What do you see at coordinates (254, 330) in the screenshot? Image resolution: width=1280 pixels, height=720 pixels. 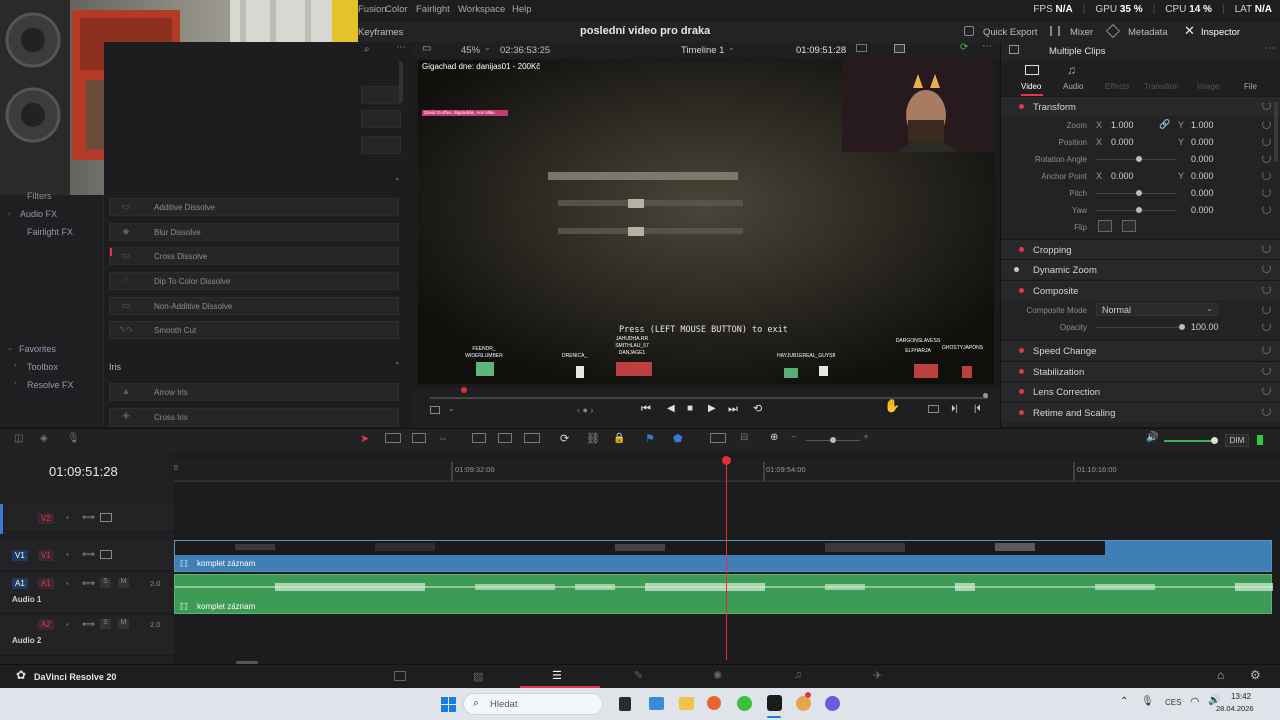 I see `fx-smooth-cut: ∿∿ Smooth Cut` at bounding box center [254, 330].